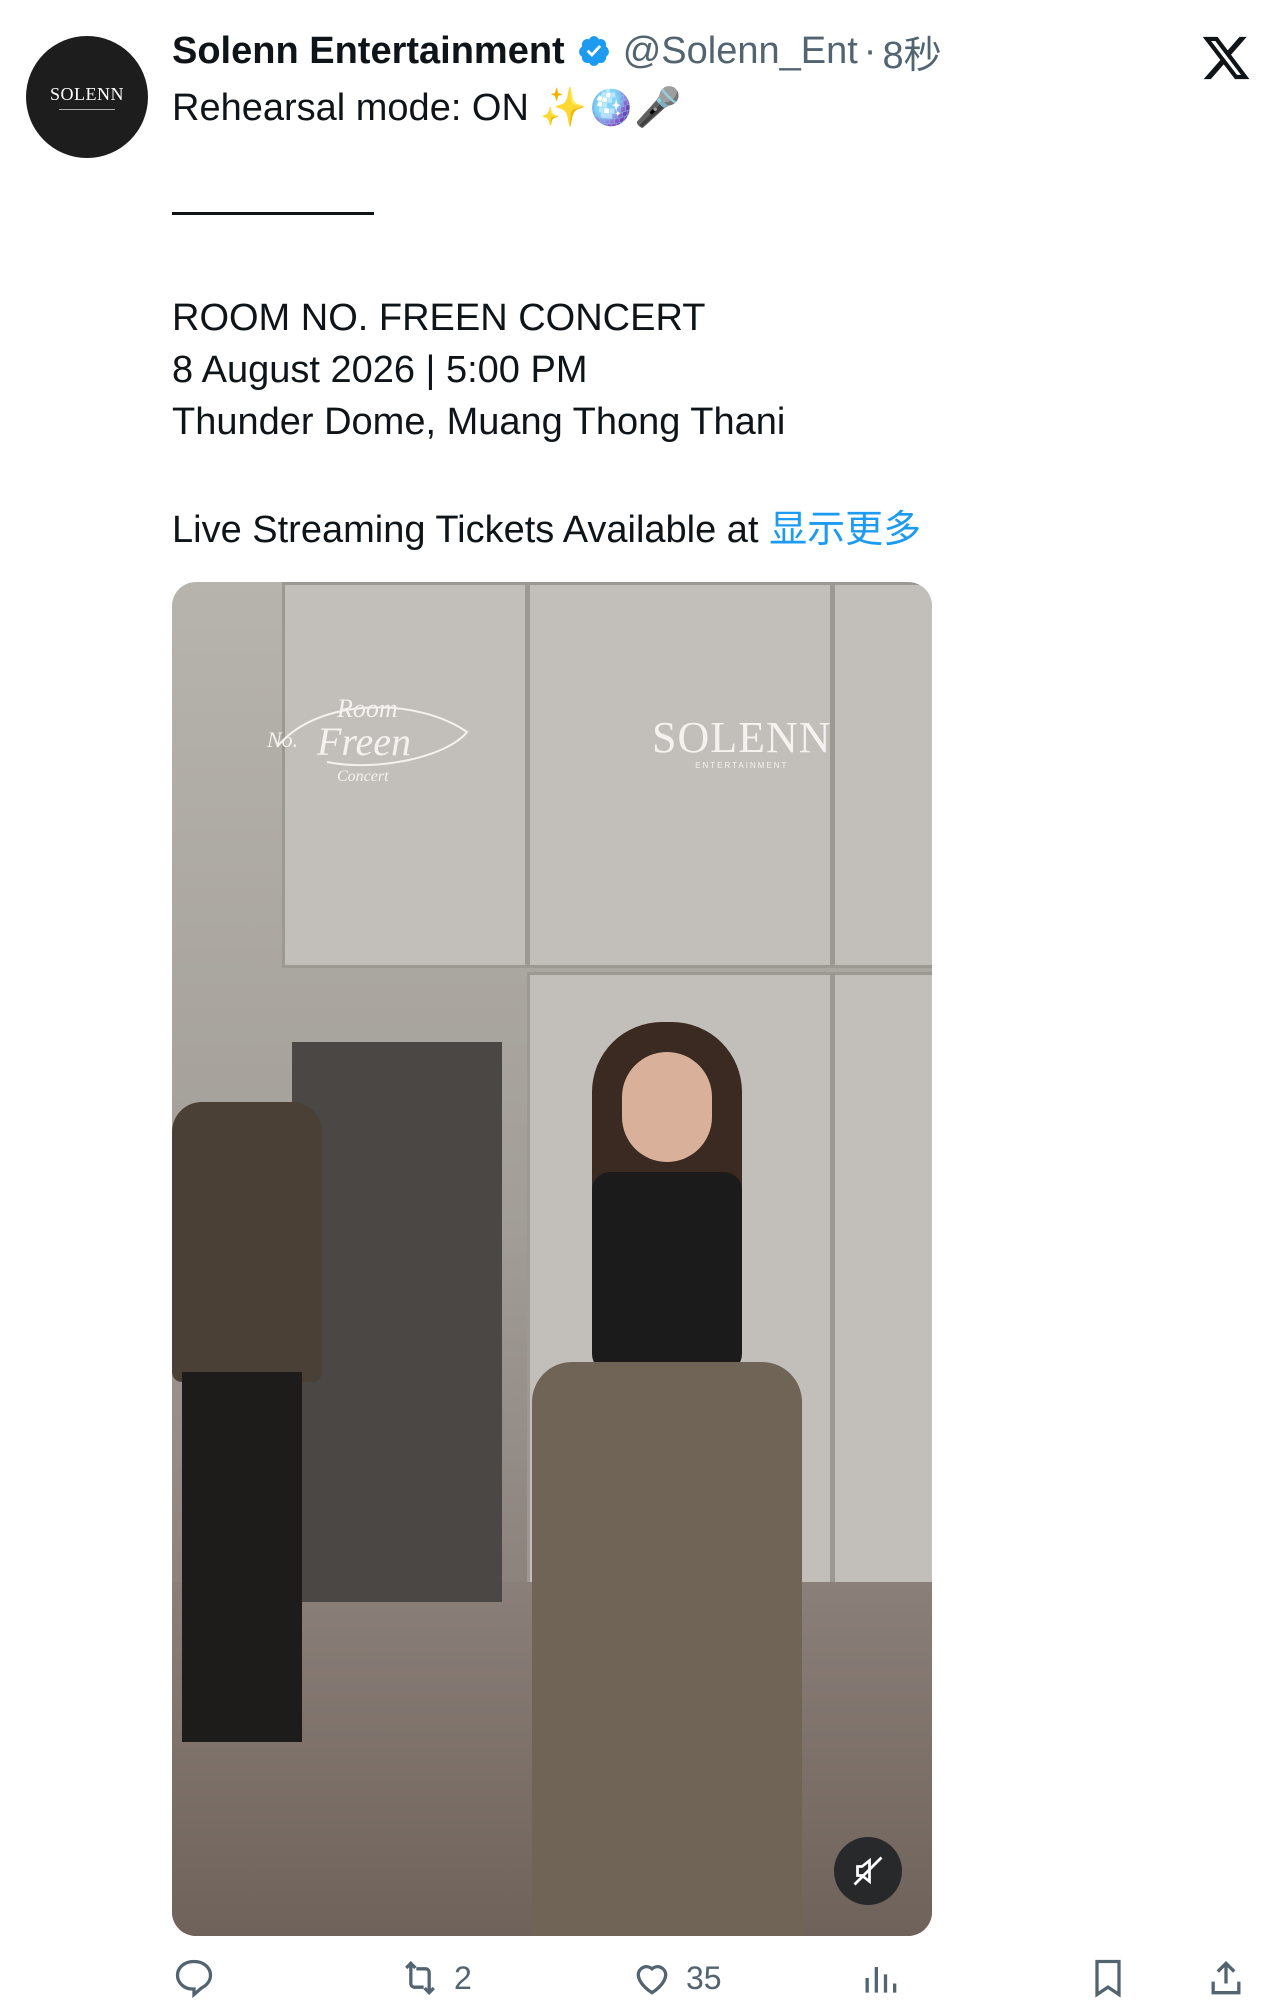 This screenshot has height=2000, width=1280. What do you see at coordinates (87, 94) in the screenshot?
I see `avatar-logo-text: SOLENN` at bounding box center [87, 94].